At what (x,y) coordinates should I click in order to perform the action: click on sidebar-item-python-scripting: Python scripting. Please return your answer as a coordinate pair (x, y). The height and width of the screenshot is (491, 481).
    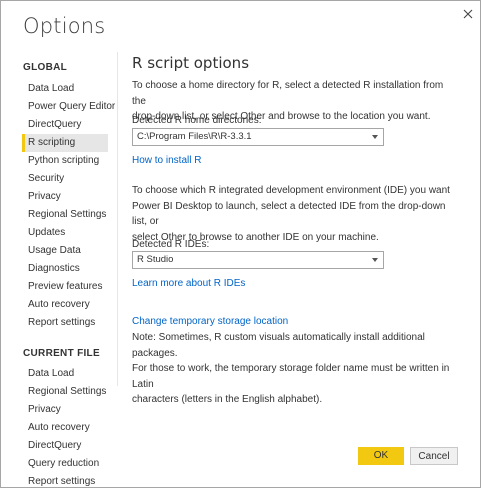
    Looking at the image, I should click on (65, 161).